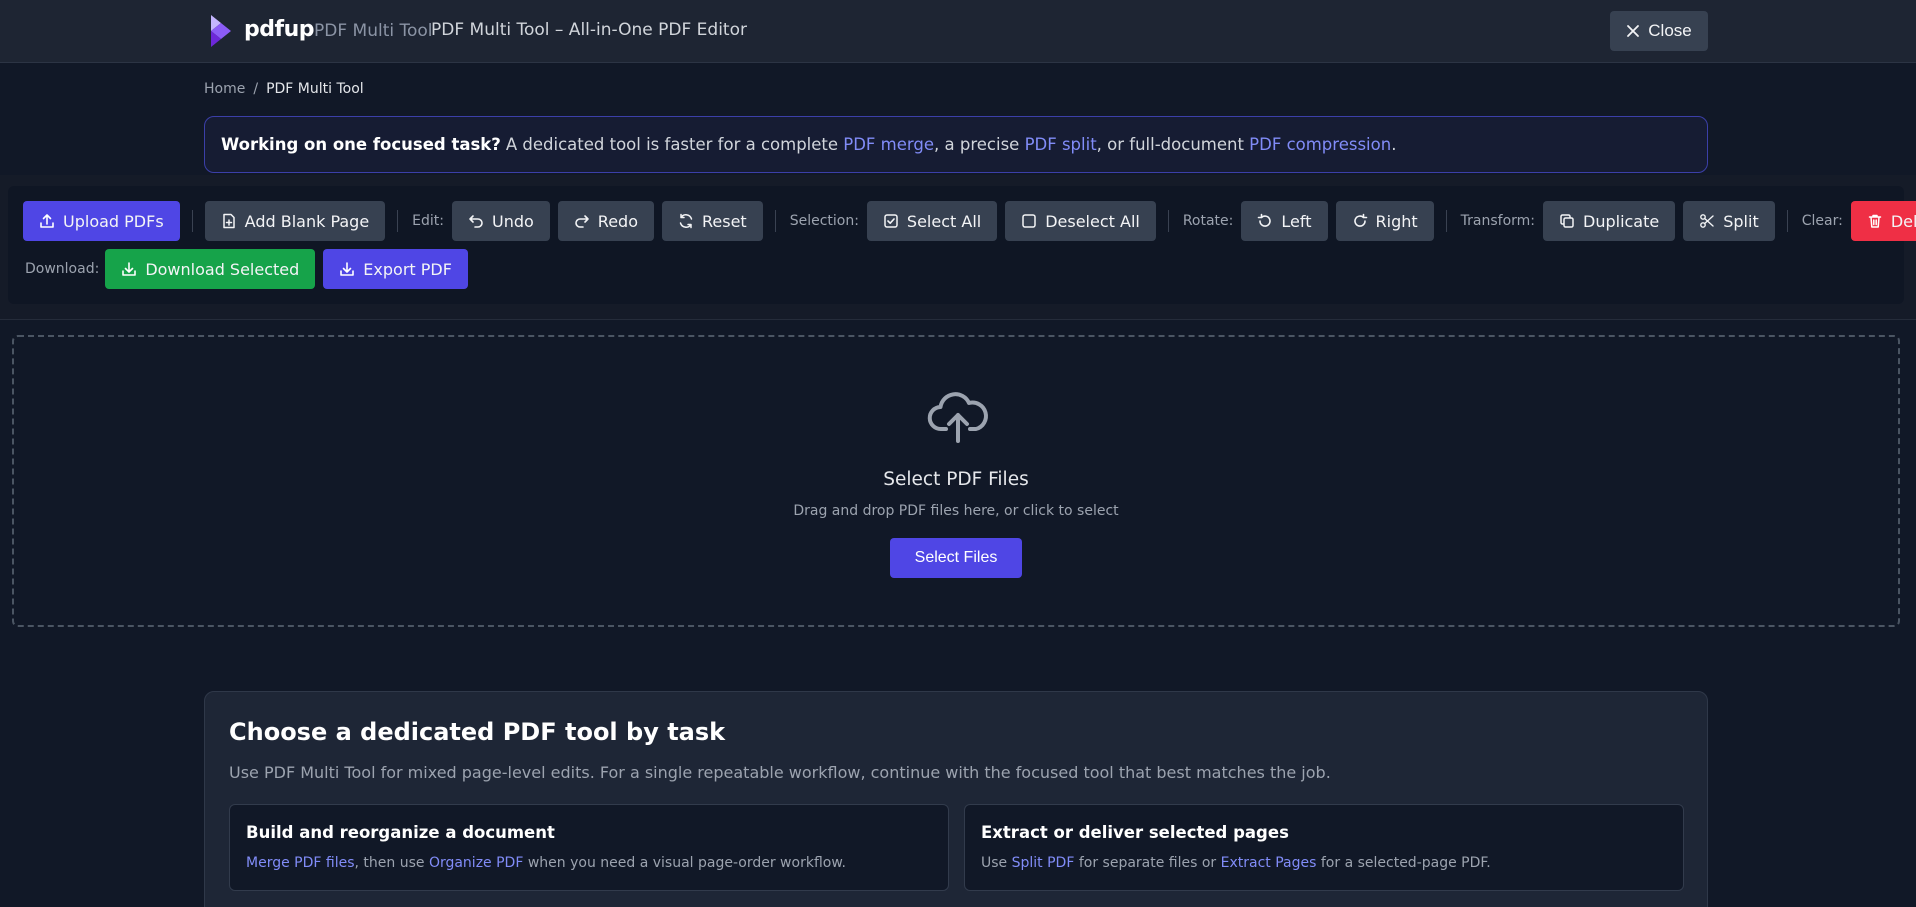 This screenshot has height=907, width=1916. Describe the element at coordinates (824, 221) in the screenshot. I see `selection-label: Selection:` at that location.